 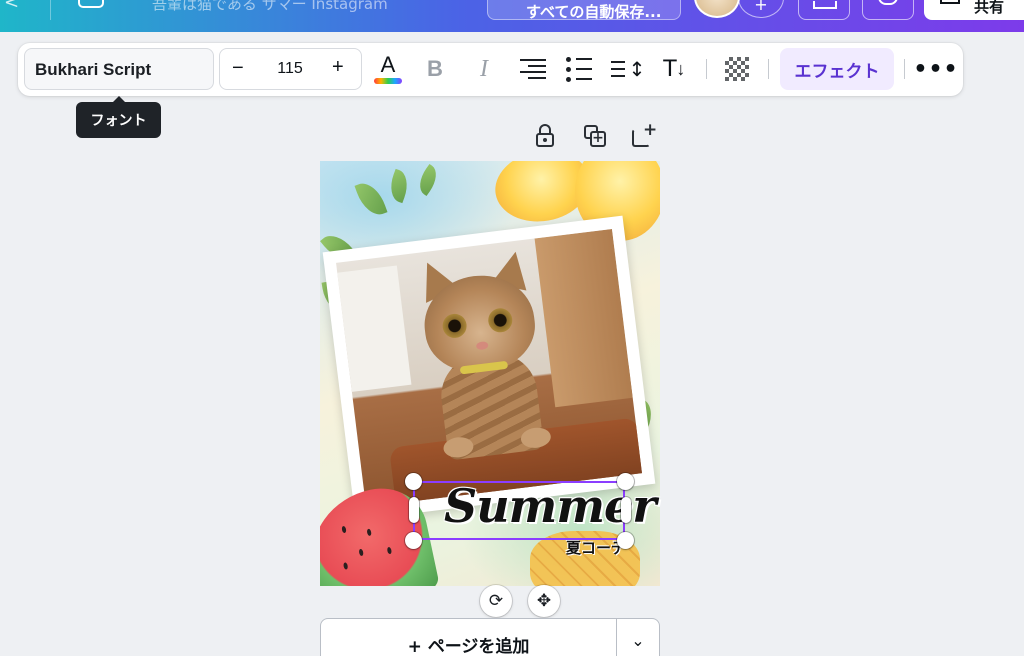 What do you see at coordinates (595, 136) in the screenshot?
I see `duplicate-page-icon: +` at bounding box center [595, 136].